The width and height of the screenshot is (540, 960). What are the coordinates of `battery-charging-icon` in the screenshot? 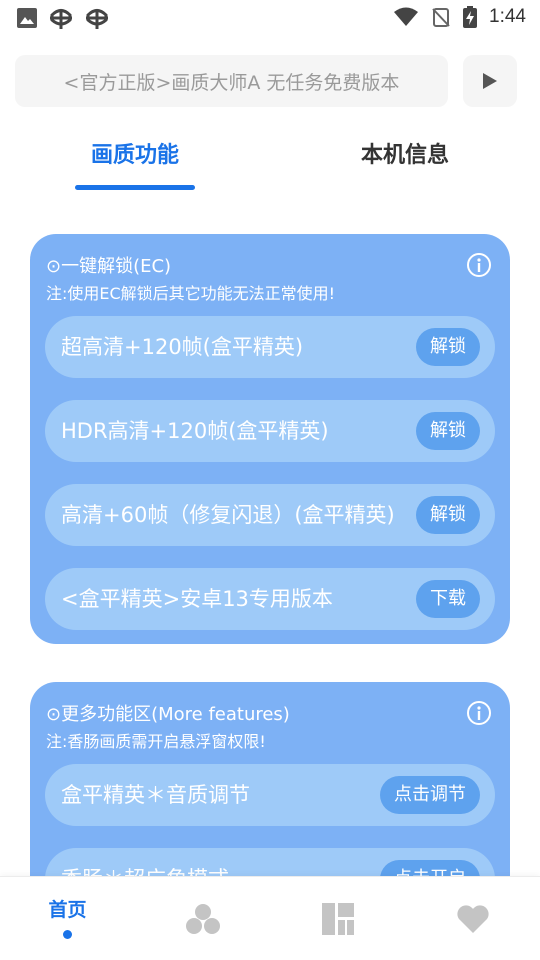 It's located at (470, 17).